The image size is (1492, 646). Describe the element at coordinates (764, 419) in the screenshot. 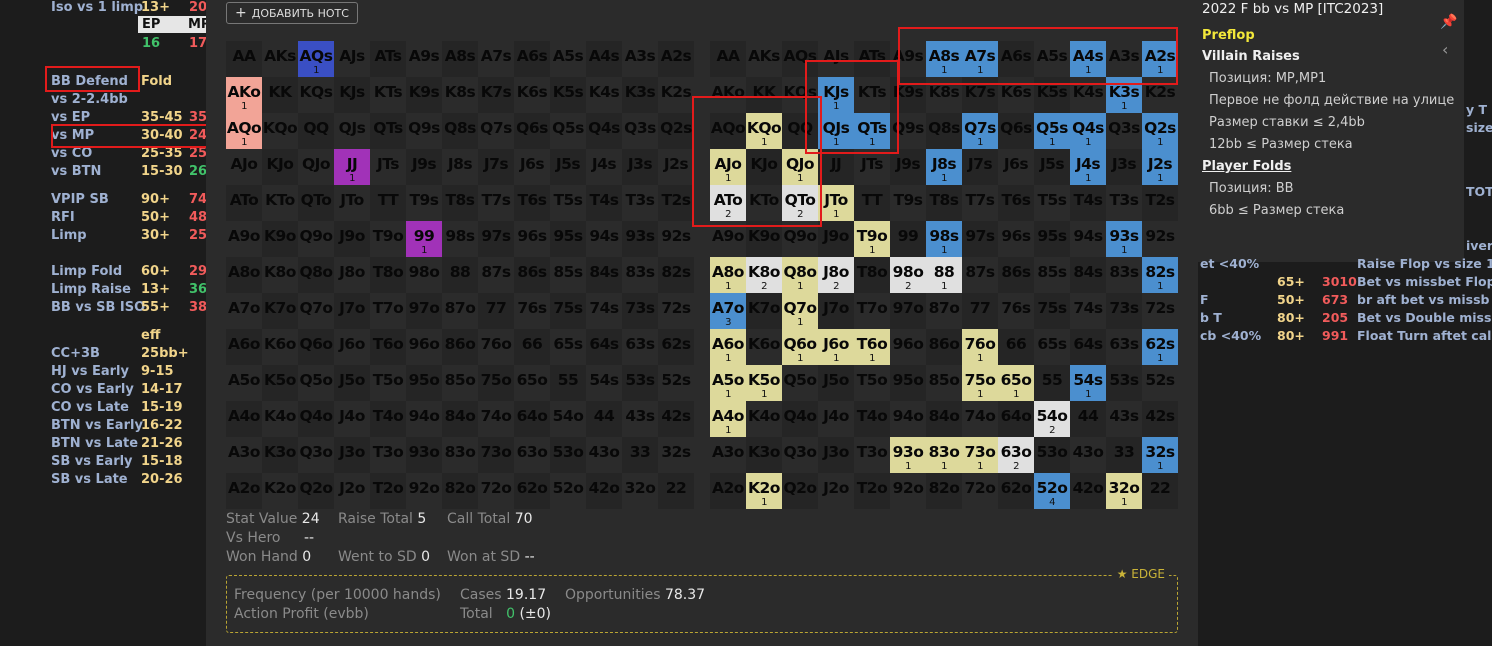

I see `hand-cell-K4o: K4o` at that location.